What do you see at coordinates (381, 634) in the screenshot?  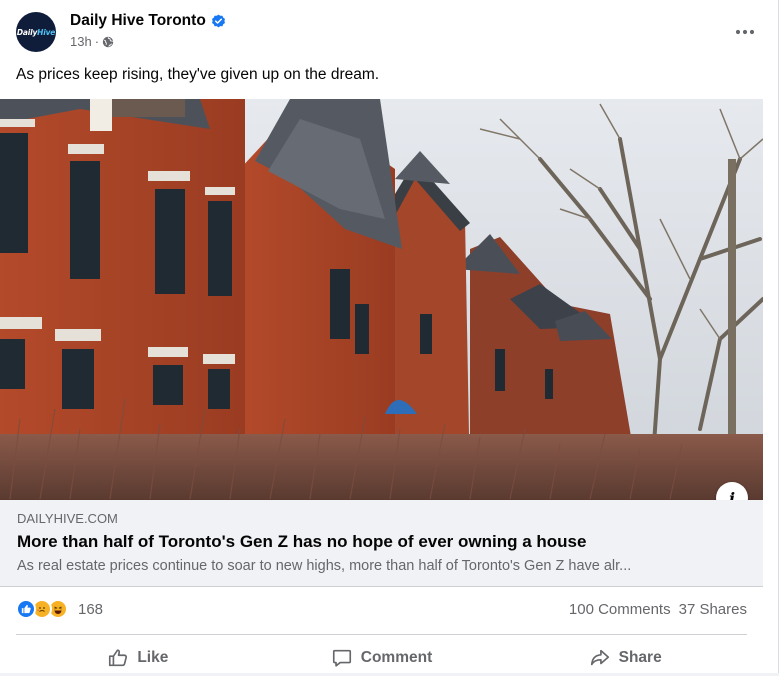 I see `actions-divider` at bounding box center [381, 634].